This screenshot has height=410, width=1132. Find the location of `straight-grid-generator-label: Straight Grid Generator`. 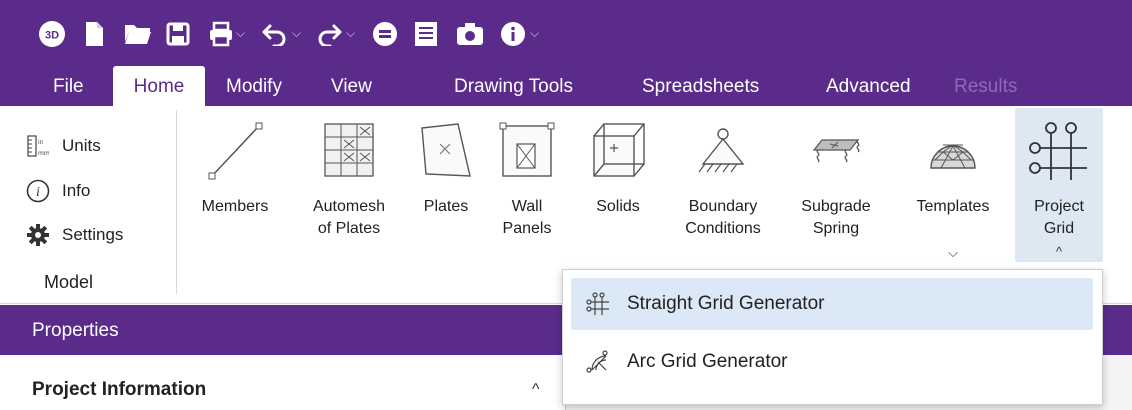

straight-grid-generator-label: Straight Grid Generator is located at coordinates (726, 303).